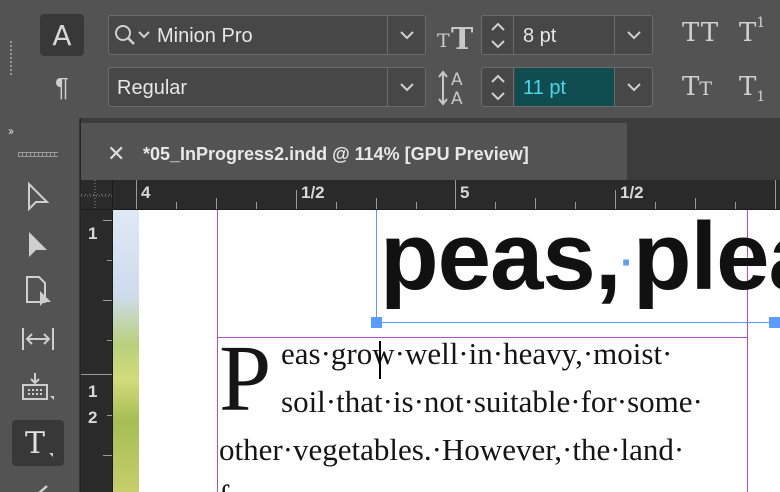 Image resolution: width=780 pixels, height=492 pixels. I want to click on character-formatting-button: A, so click(62, 35).